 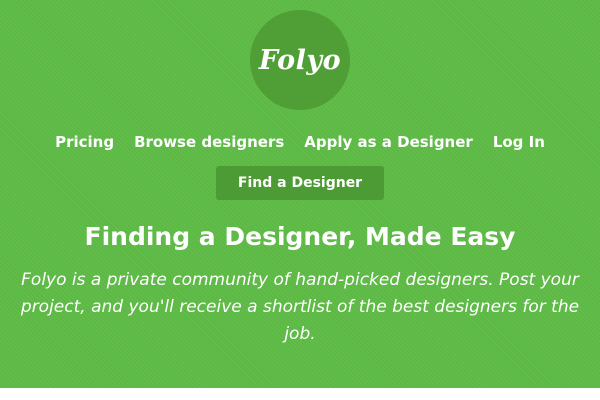 I want to click on logo-text: Folyo, so click(x=300, y=60).